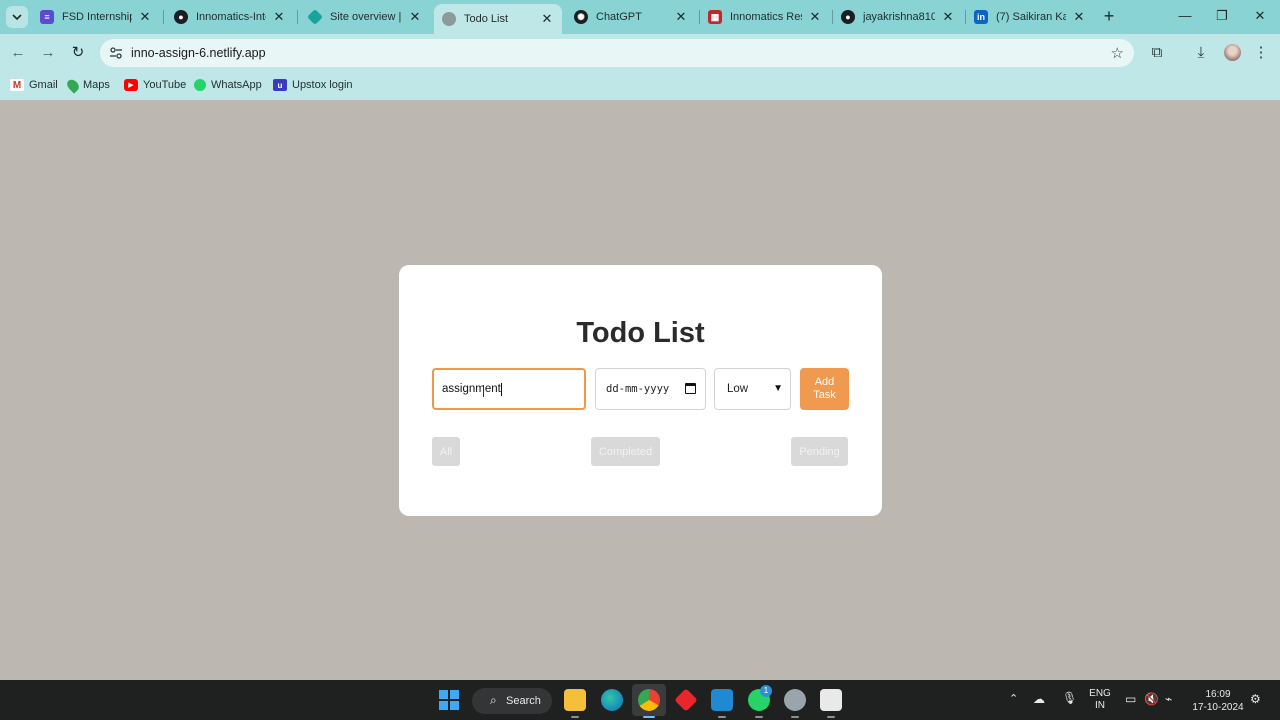 This screenshot has height=720, width=1280. What do you see at coordinates (631, 17) in the screenshot?
I see `tab-chatgpt: ✺ ChatGPT ✕` at bounding box center [631, 17].